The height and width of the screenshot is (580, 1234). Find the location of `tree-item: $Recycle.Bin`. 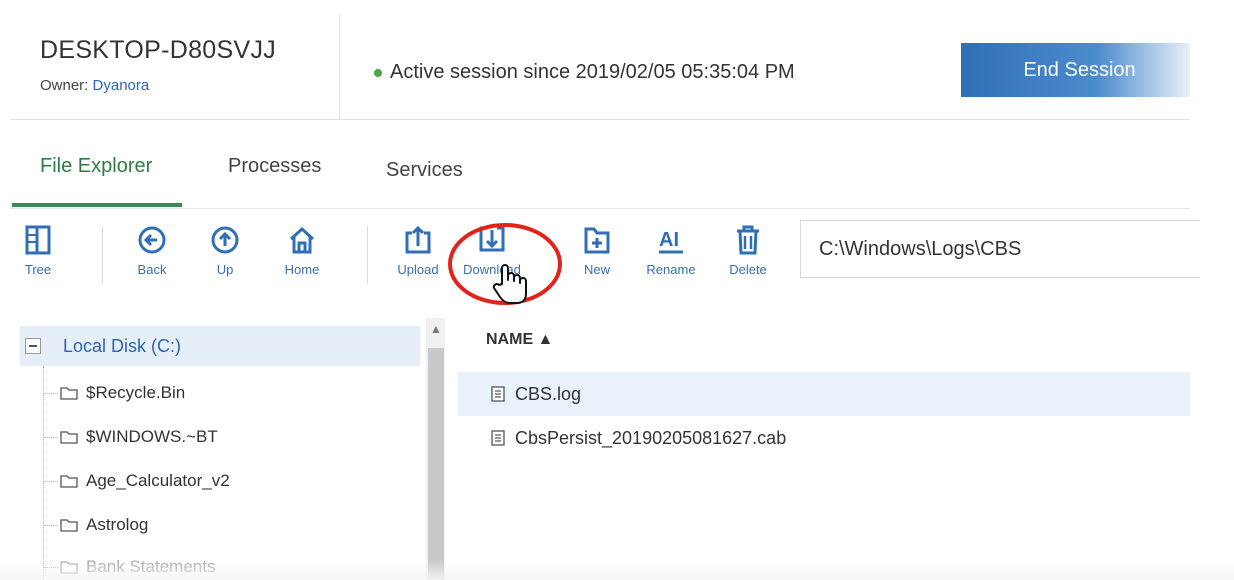

tree-item: $Recycle.Bin is located at coordinates (114, 393).